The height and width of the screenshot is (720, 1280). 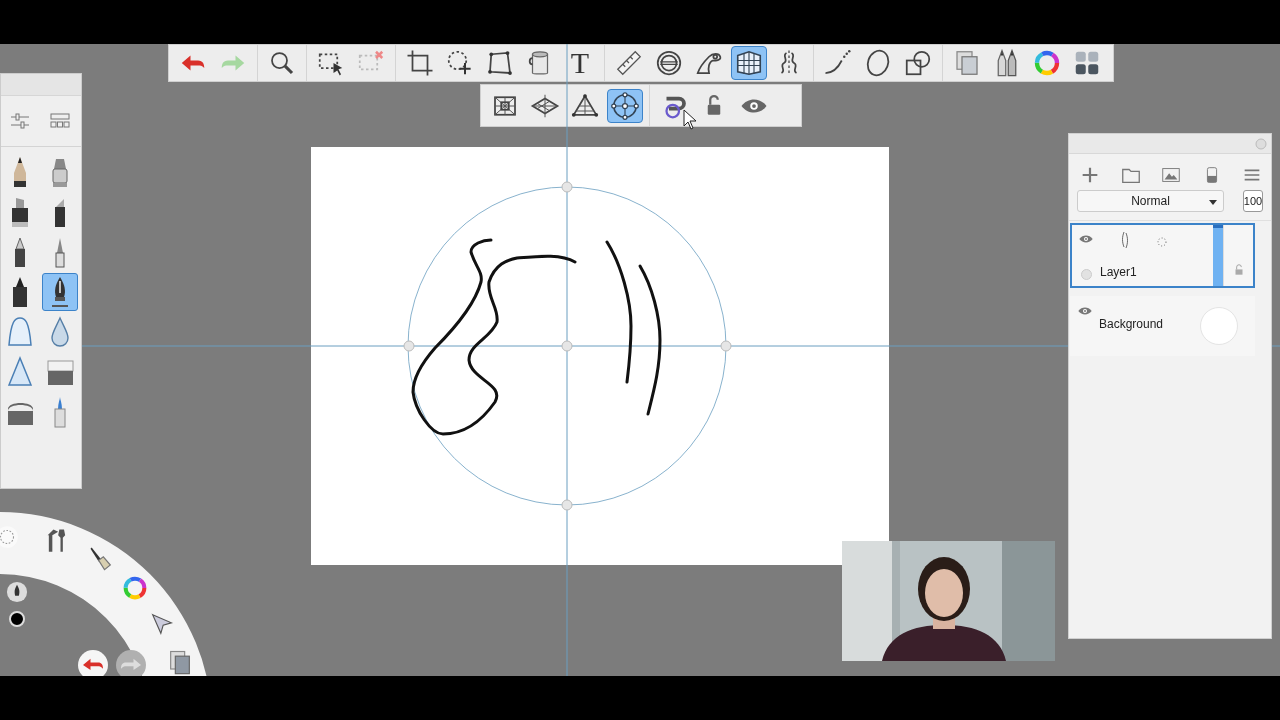 I want to click on layer-name: Background, so click(x=1131, y=324).